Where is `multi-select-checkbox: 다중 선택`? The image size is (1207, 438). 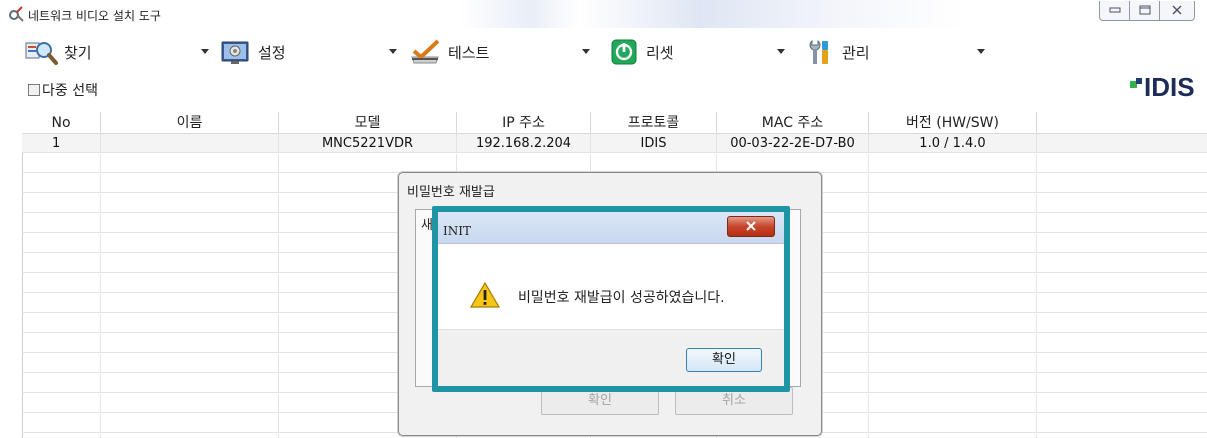
multi-select-checkbox: 다중 선택 is located at coordinates (63, 90).